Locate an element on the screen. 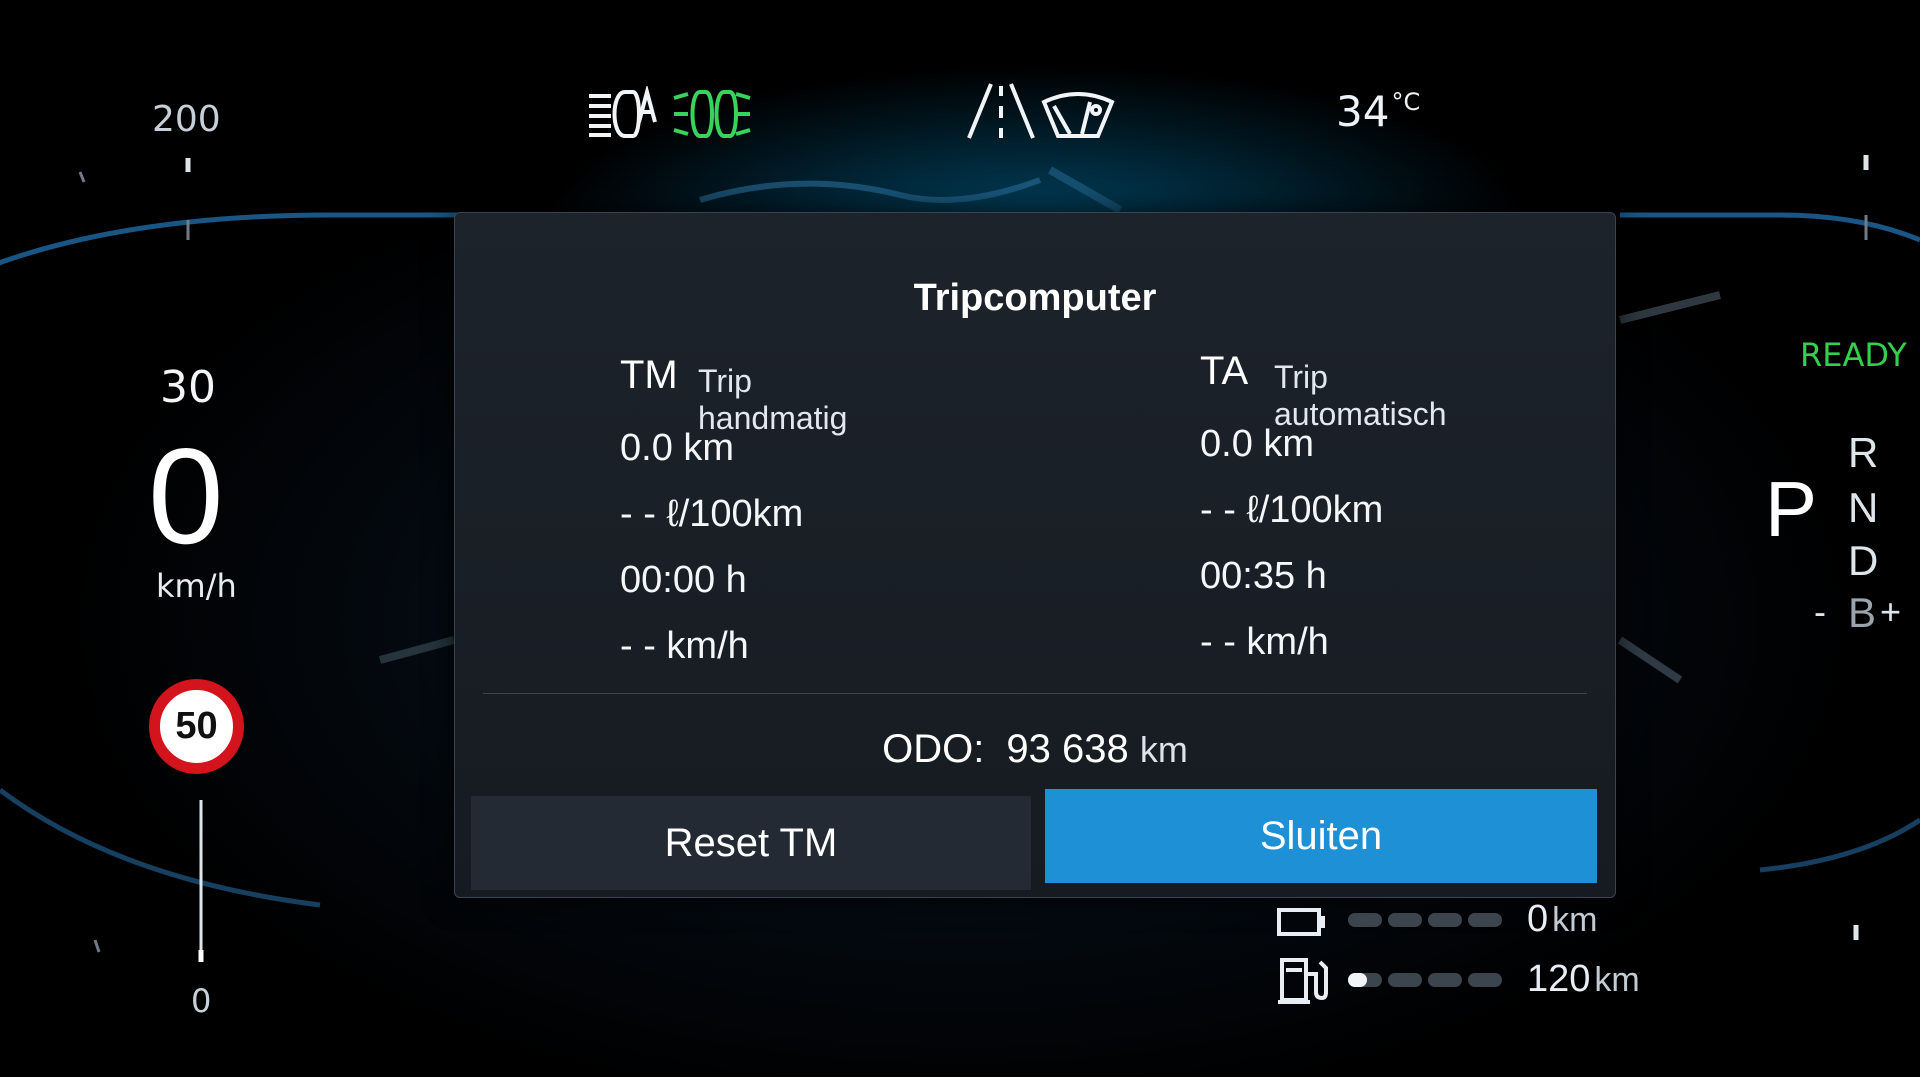 This screenshot has height=1077, width=1920. speed-limit-value: 50 is located at coordinates (196, 726).